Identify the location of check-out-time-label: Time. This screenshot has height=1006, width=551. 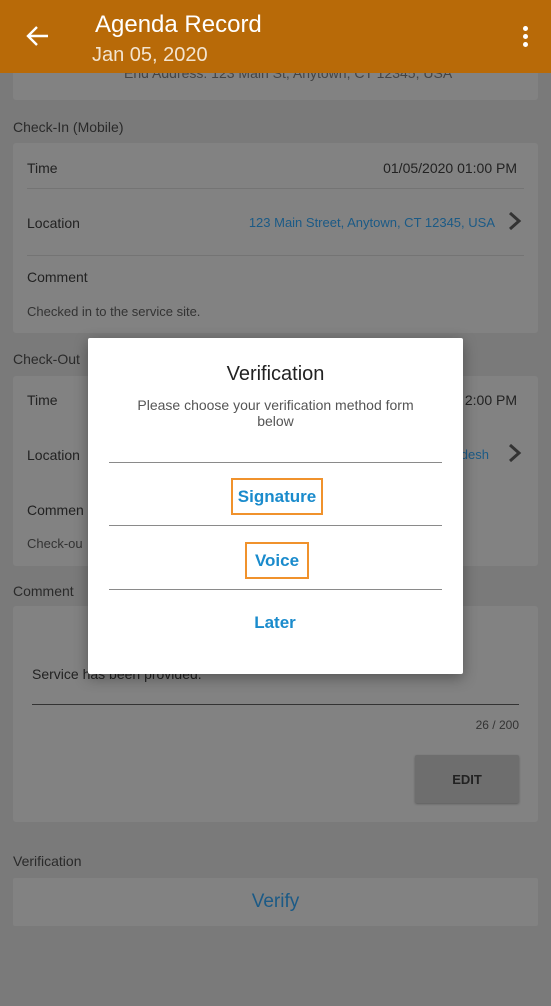
(42, 400).